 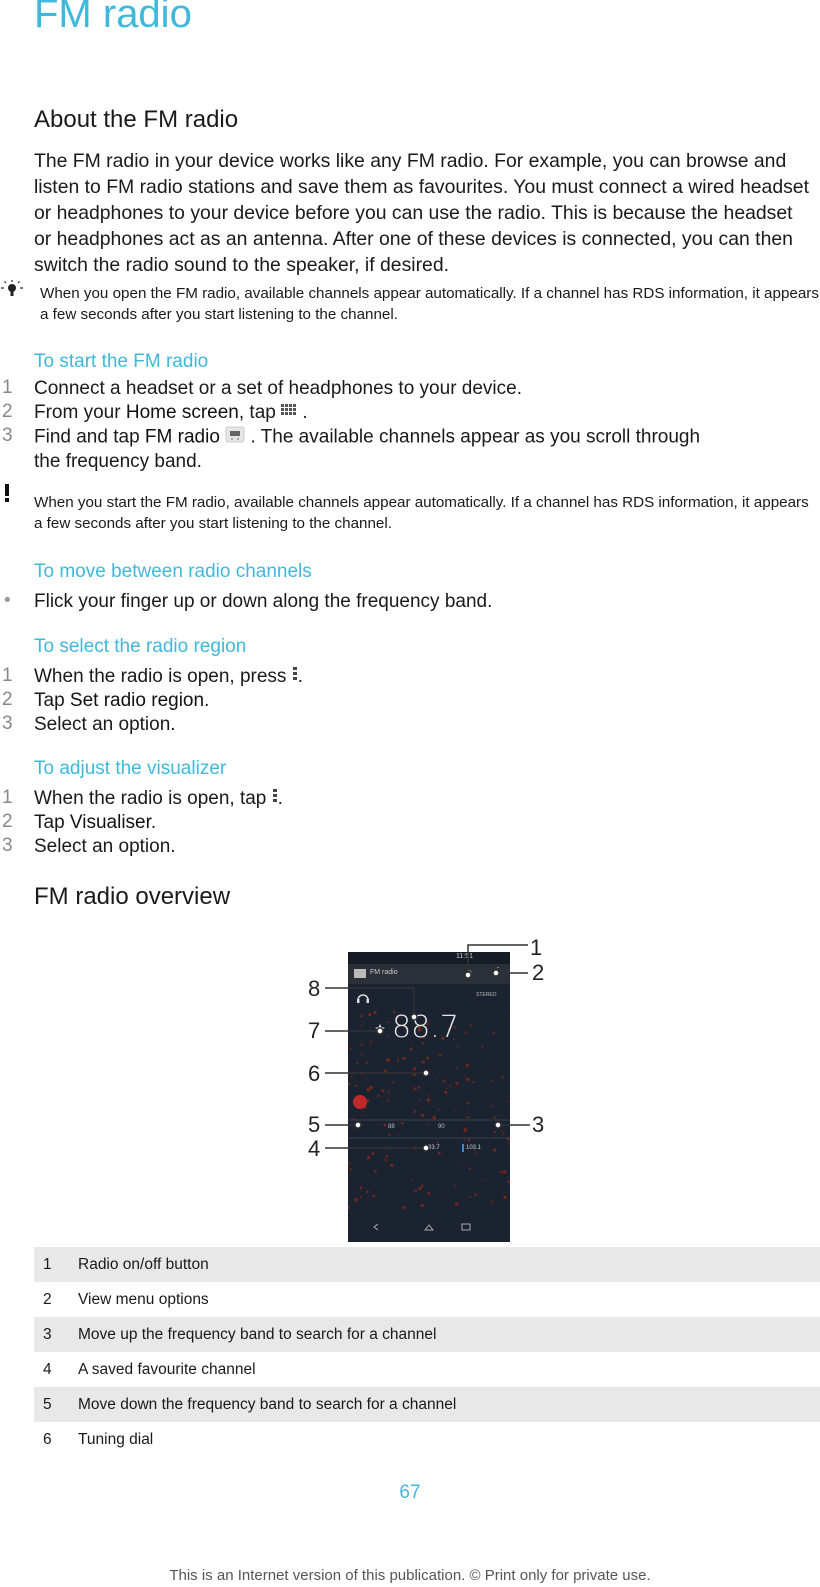 I want to click on section-heading-overview: FM radio overview, so click(x=132, y=896).